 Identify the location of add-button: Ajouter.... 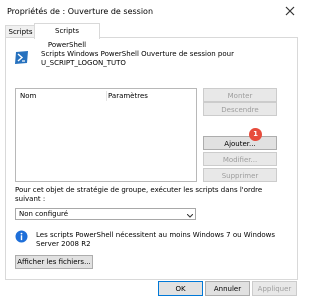
(240, 143).